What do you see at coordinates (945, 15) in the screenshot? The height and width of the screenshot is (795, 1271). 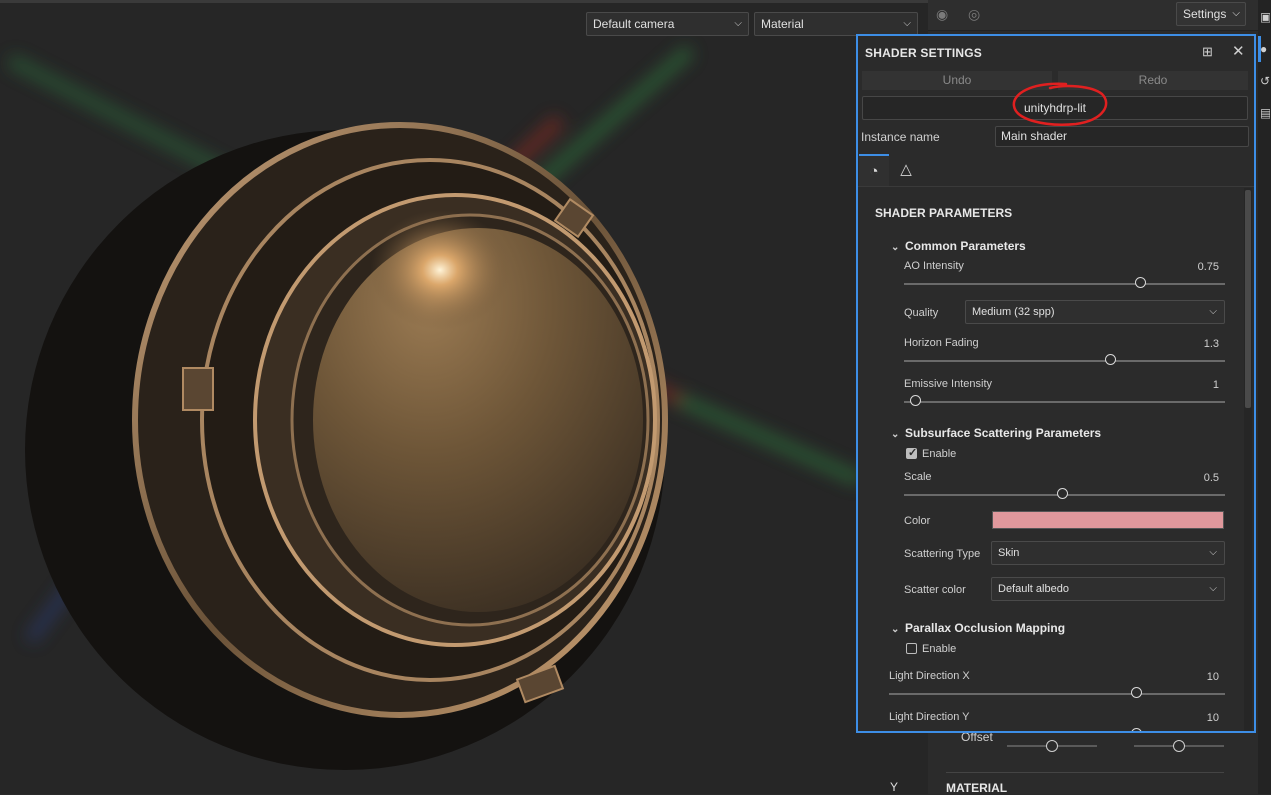 I see `hidden-eye-icon: ◉` at bounding box center [945, 15].